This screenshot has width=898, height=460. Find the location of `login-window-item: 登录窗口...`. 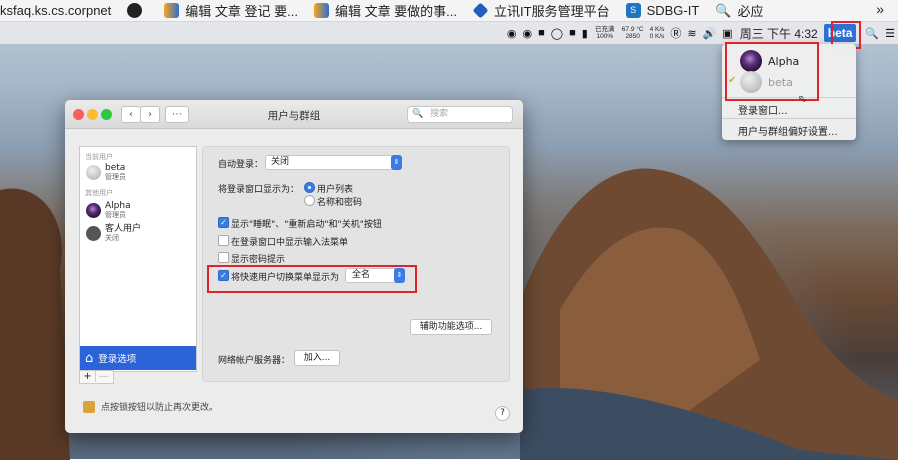

login-window-item: 登录窗口... is located at coordinates (763, 109).